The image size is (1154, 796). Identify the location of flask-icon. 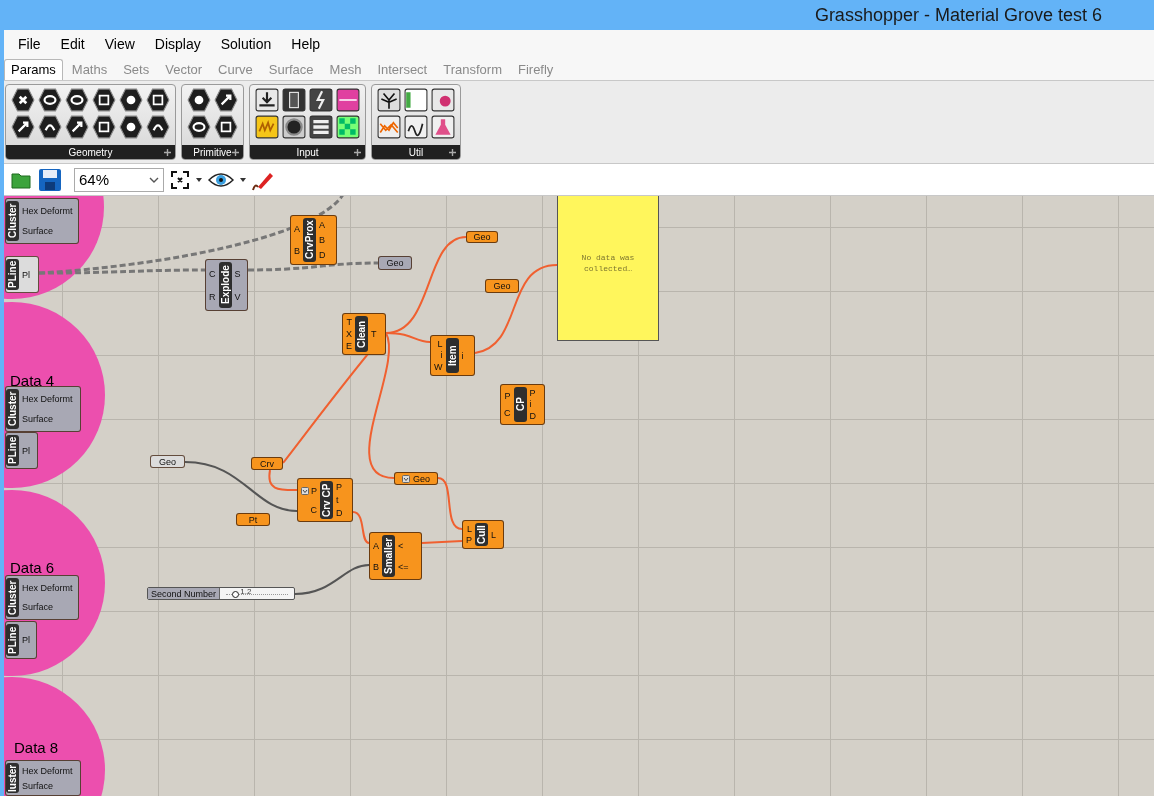
(443, 127).